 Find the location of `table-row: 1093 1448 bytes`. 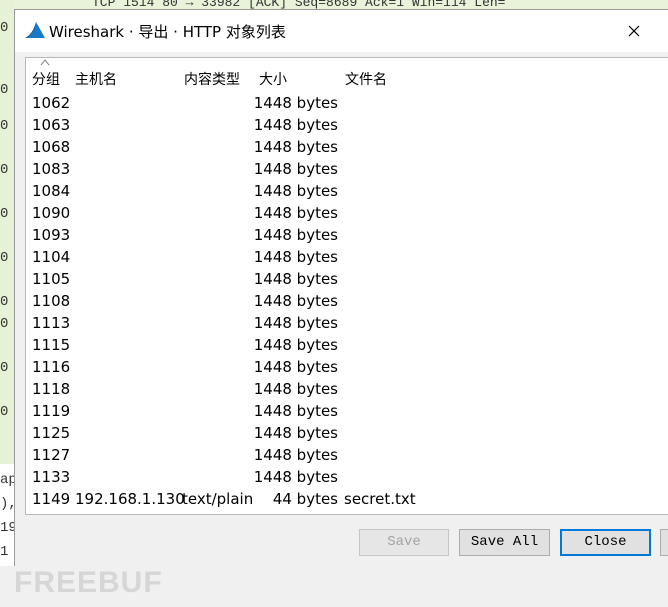

table-row: 1093 1448 bytes is located at coordinates (346, 235).